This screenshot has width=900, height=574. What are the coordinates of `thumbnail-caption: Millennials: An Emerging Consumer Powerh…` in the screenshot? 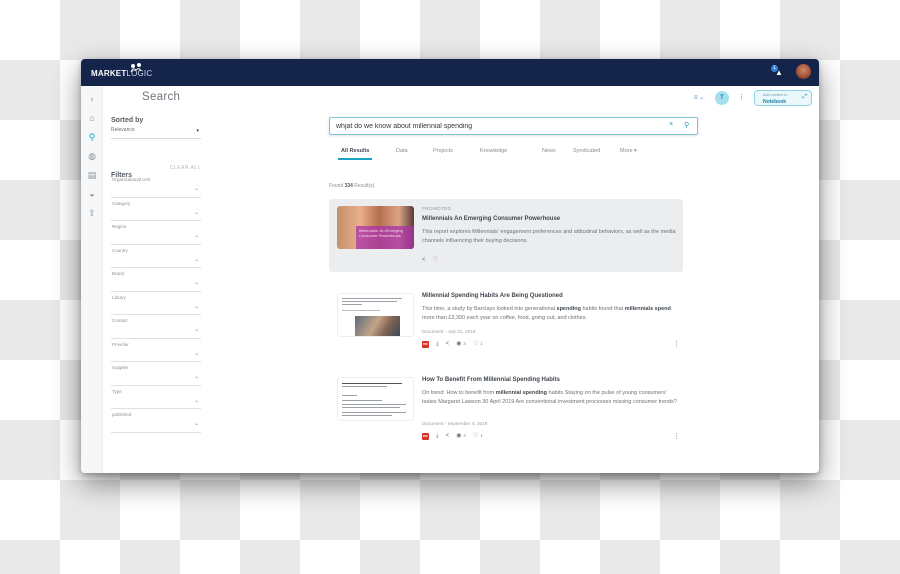 It's located at (385, 237).